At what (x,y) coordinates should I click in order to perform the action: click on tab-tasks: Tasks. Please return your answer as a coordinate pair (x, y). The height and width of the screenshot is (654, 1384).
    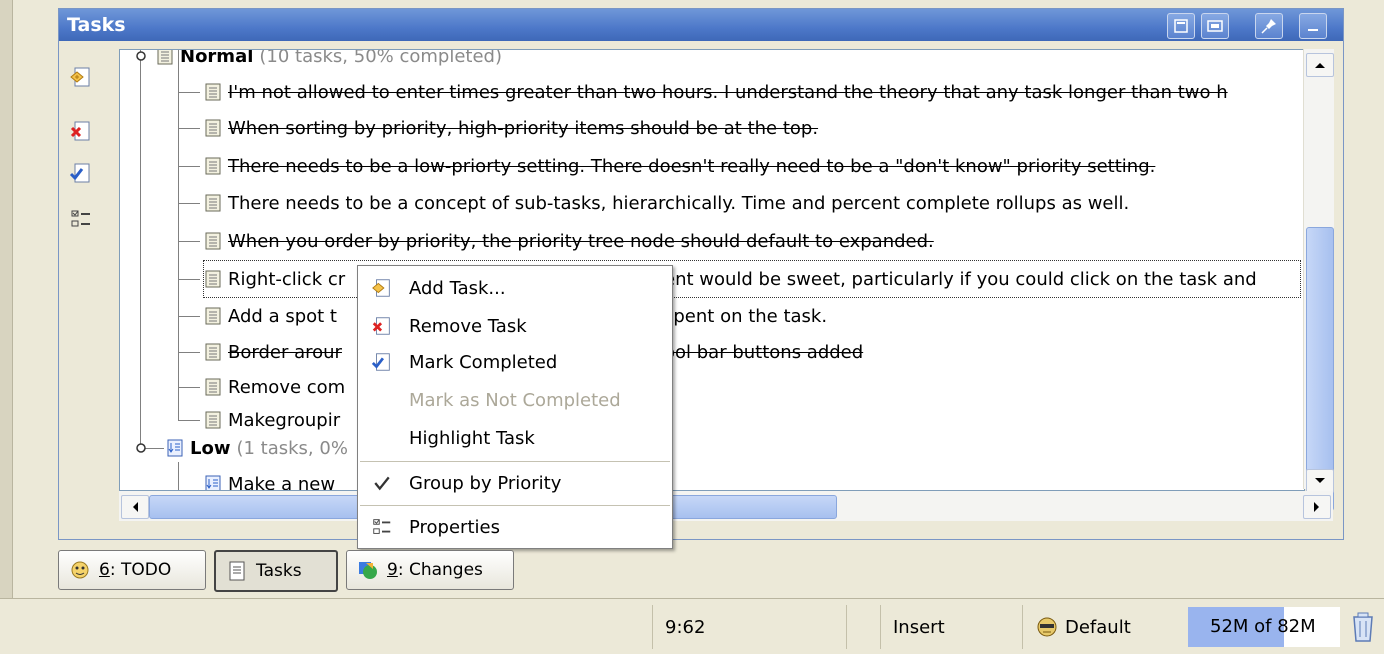
    Looking at the image, I should click on (276, 571).